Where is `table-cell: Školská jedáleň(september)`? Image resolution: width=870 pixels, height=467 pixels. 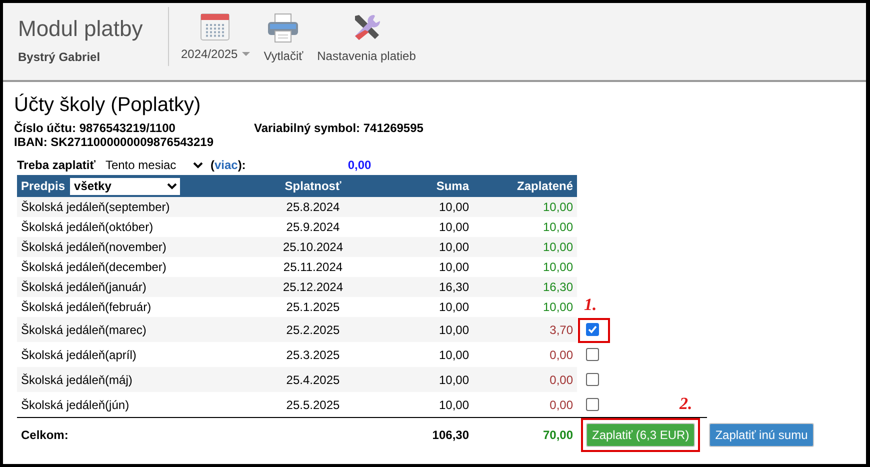 table-cell: Školská jedáleň(september) is located at coordinates (130, 207).